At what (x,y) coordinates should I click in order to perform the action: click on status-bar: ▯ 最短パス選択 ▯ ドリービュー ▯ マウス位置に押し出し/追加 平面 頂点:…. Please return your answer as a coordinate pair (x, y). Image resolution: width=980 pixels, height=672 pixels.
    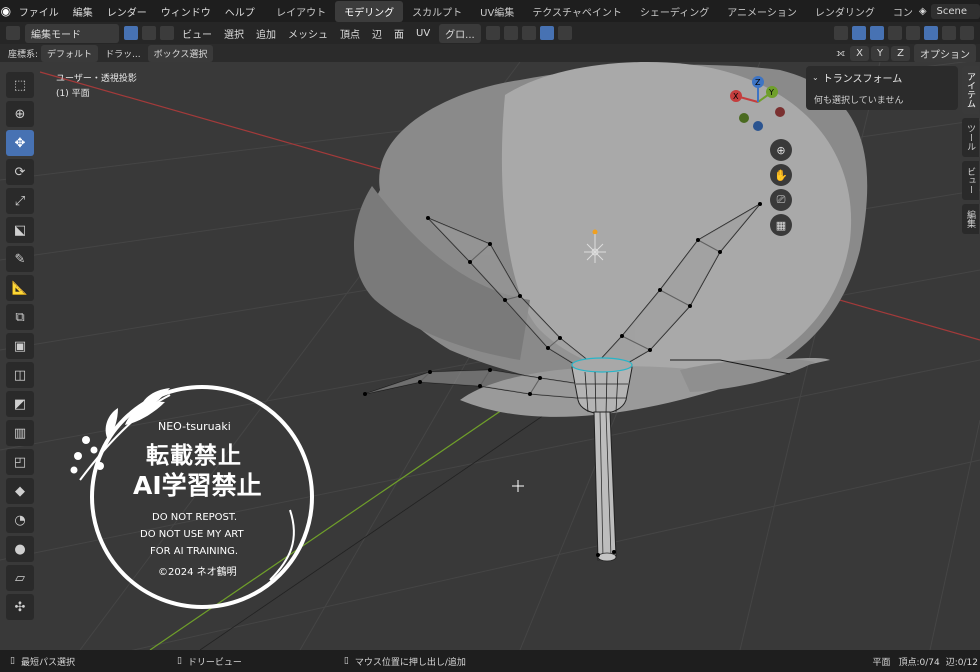
    Looking at the image, I should click on (490, 661).